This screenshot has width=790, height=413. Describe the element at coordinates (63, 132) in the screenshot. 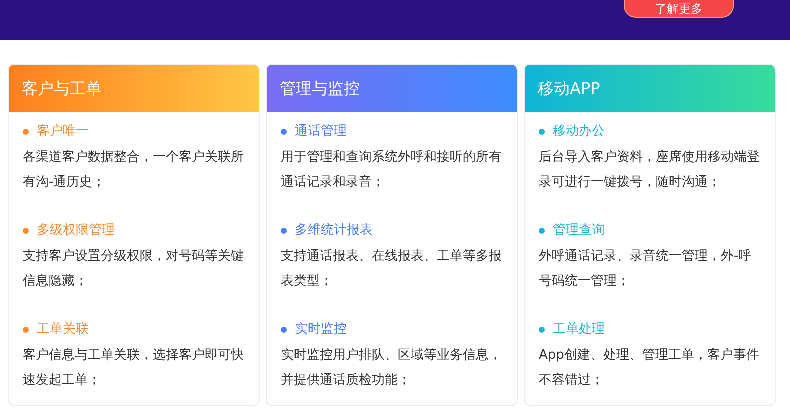

I see `feature-title: 客户唯一` at that location.